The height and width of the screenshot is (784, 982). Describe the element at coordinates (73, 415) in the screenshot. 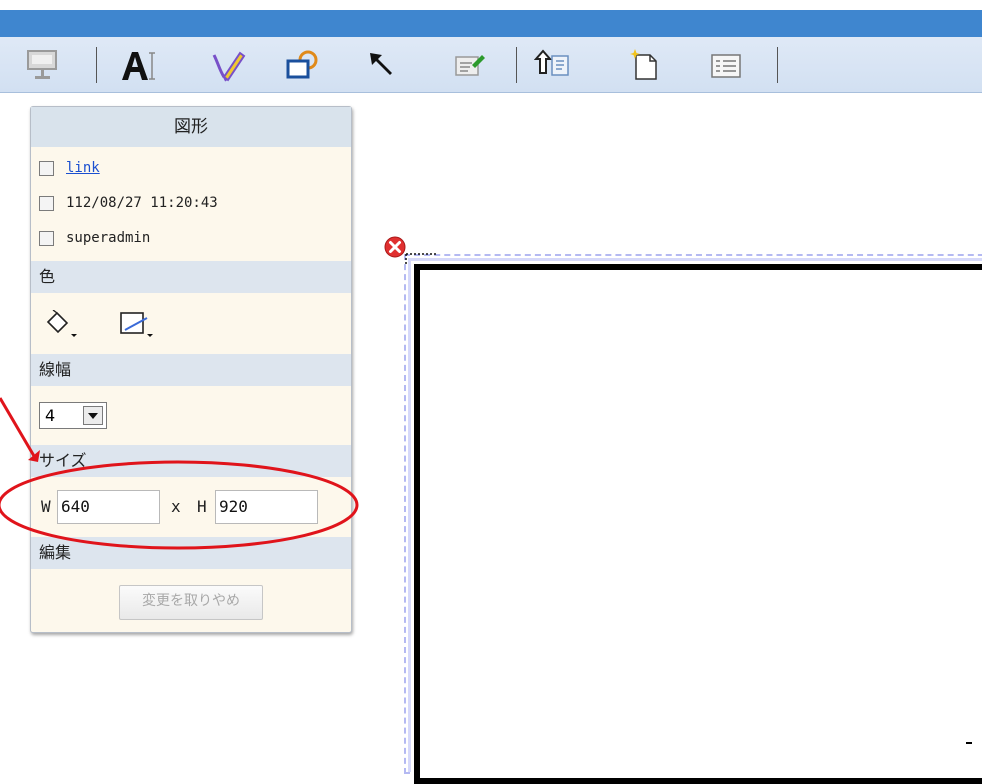

I see `line-width-select: 4` at that location.